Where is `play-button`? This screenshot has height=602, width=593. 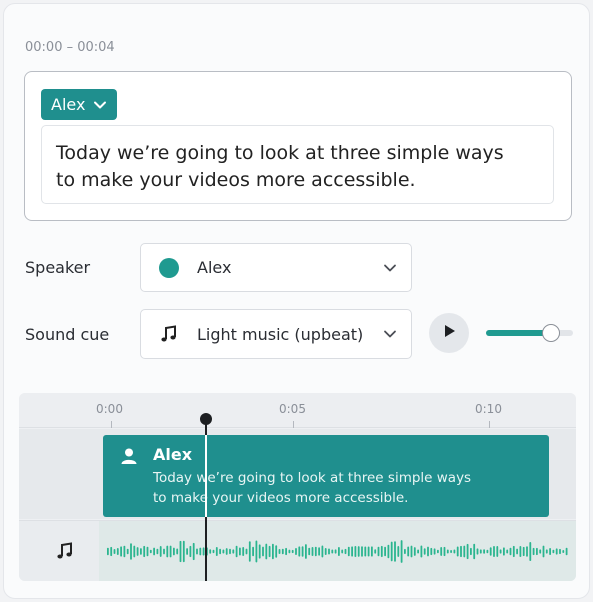
play-button is located at coordinates (449, 333).